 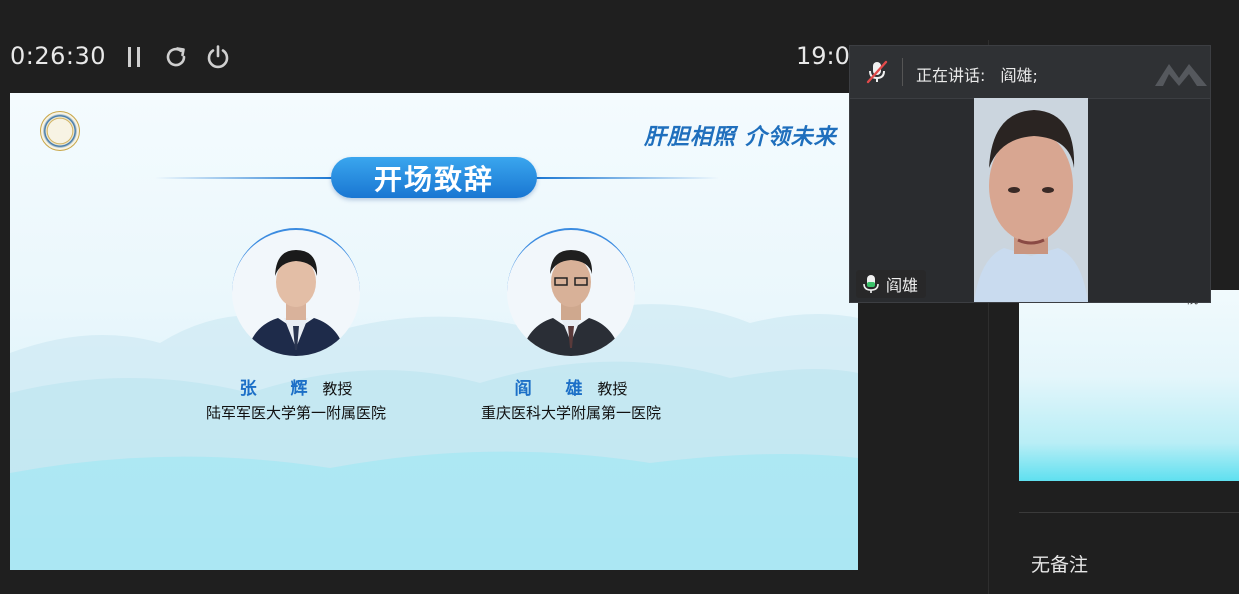 I want to click on elapsed-timer: 0:26:30, so click(x=58, y=56).